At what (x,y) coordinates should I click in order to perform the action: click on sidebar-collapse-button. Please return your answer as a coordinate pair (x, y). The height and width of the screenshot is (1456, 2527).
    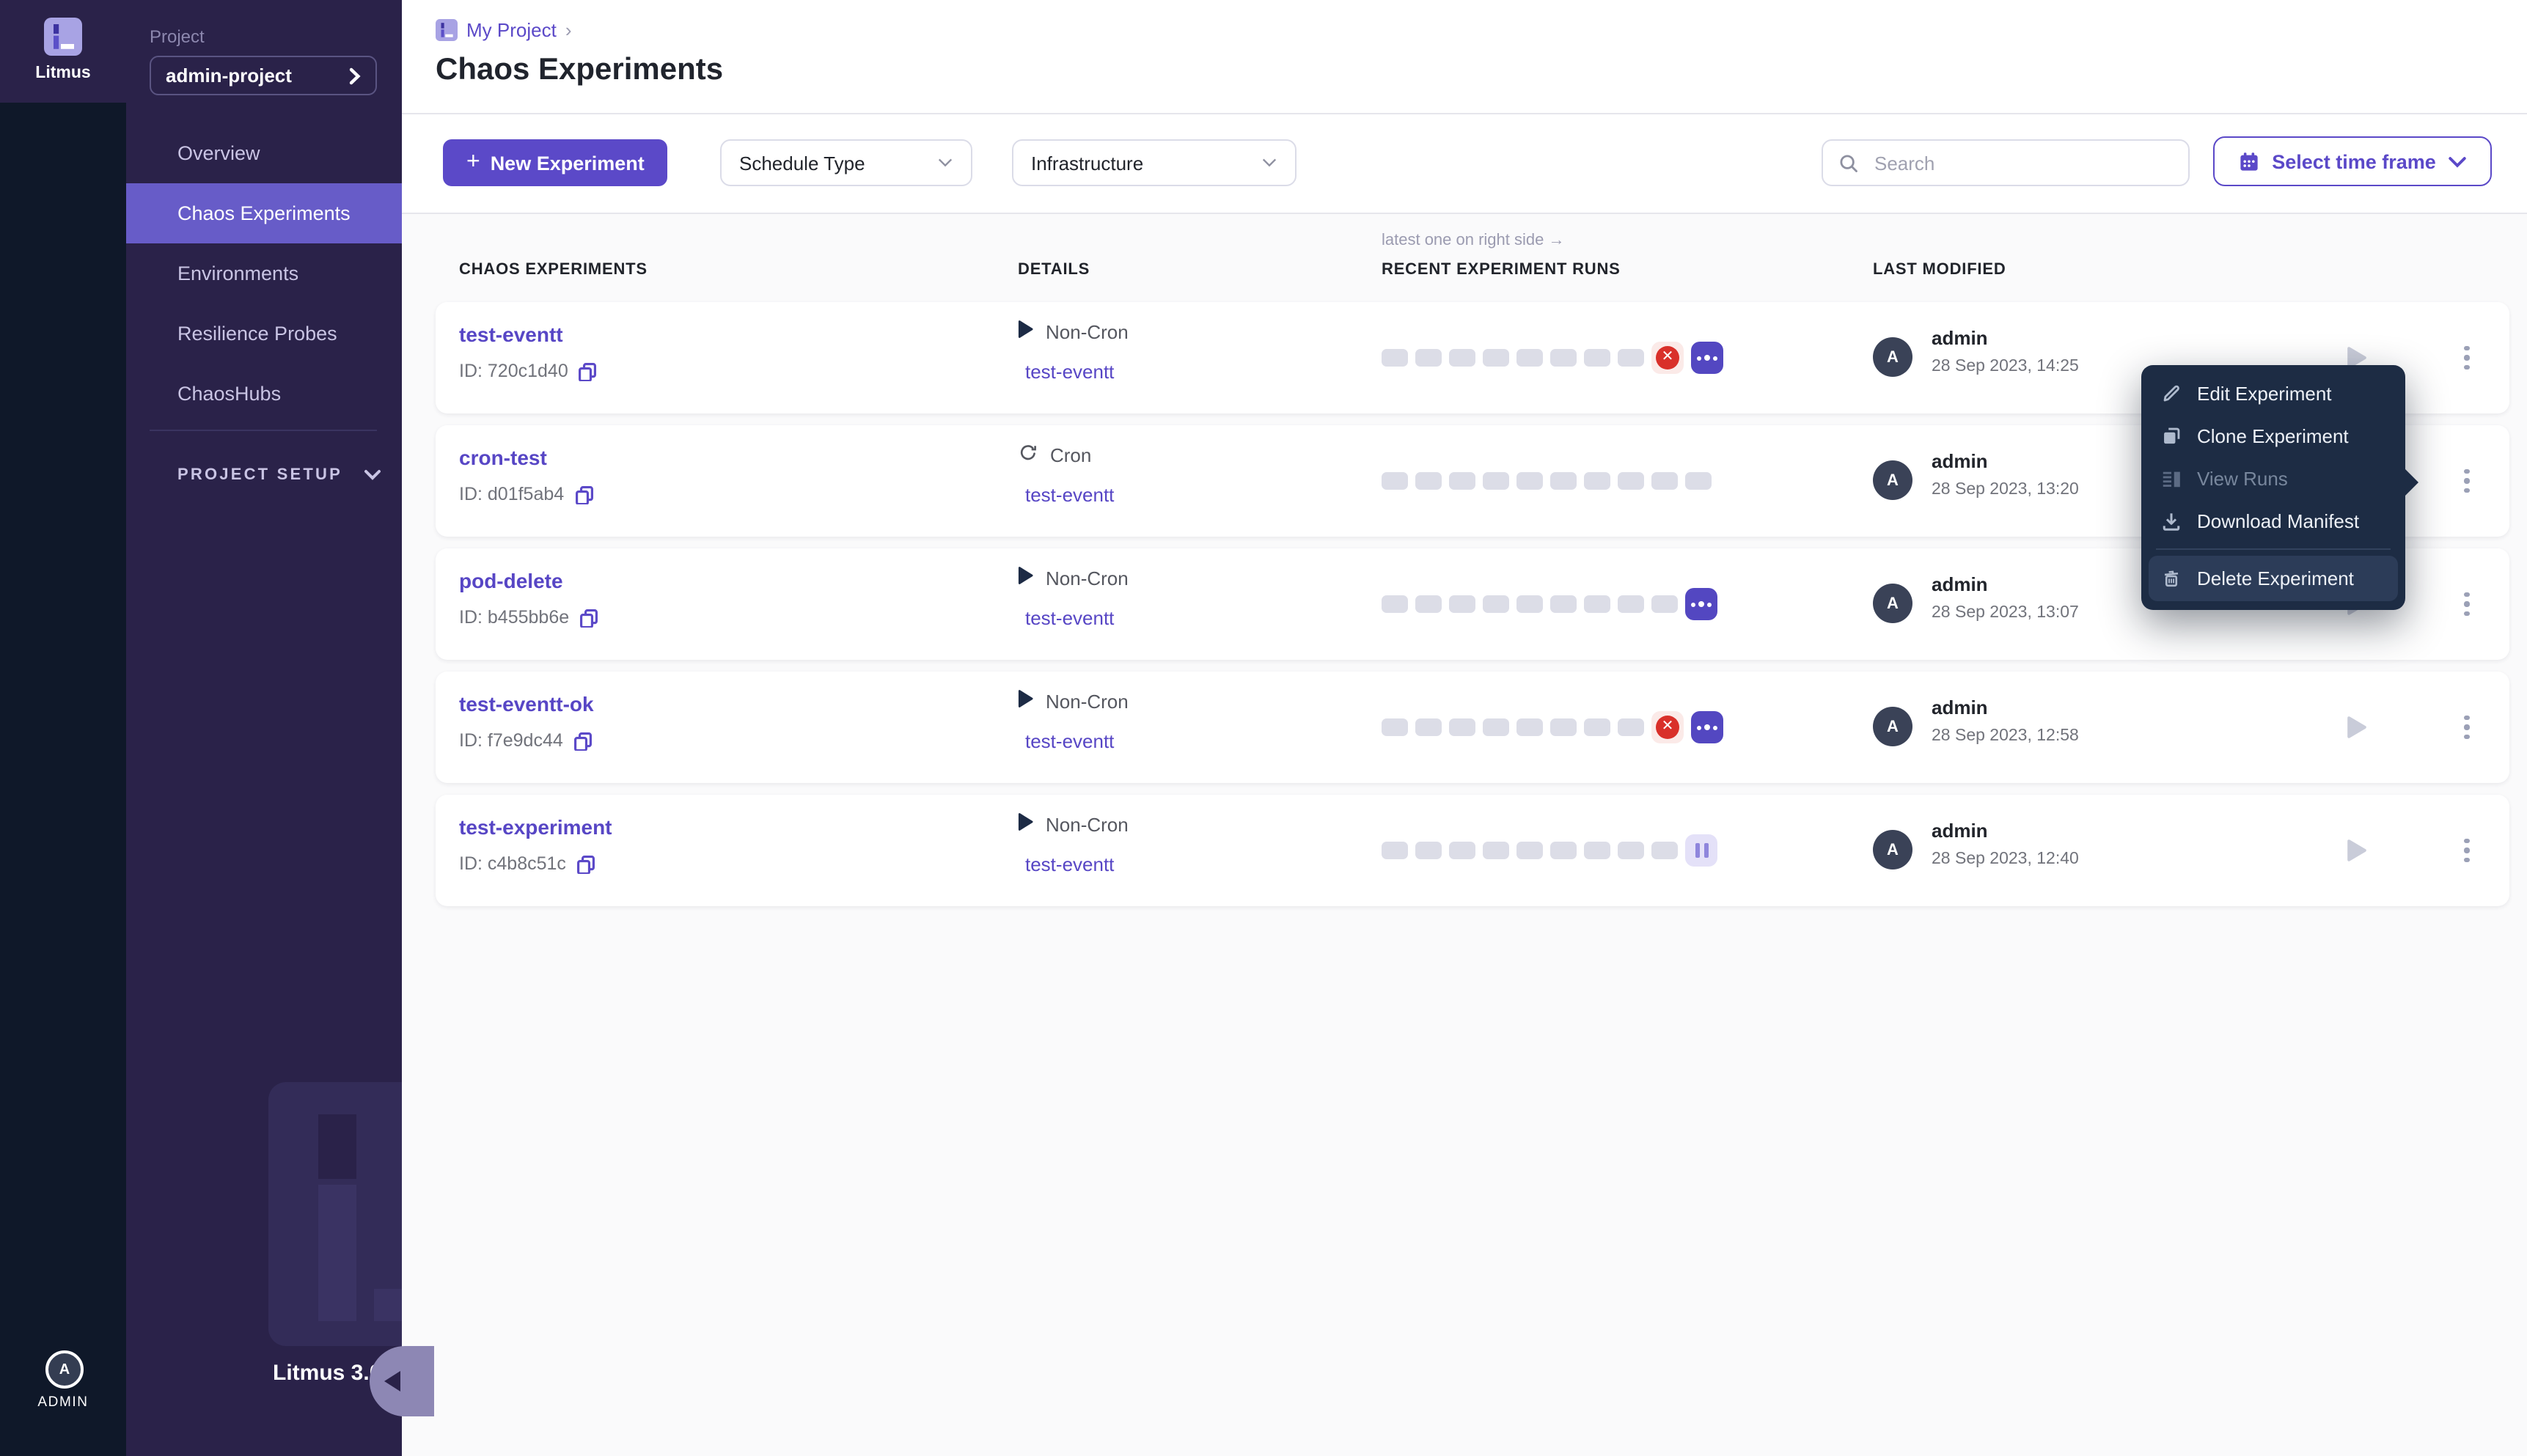
    Looking at the image, I should click on (402, 1381).